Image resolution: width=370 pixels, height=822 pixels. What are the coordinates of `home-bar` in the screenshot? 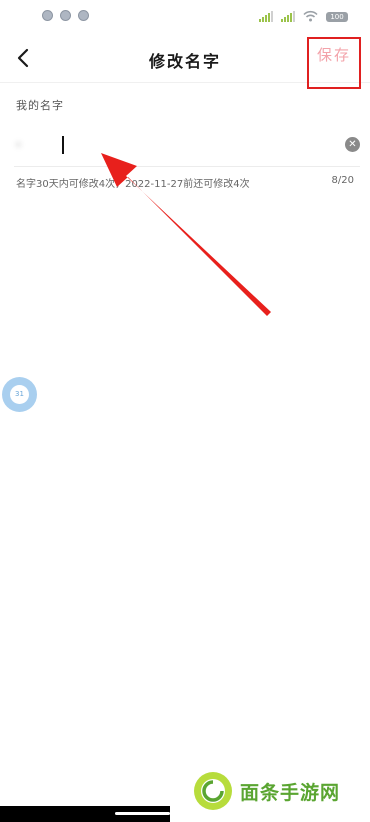 It's located at (142, 813).